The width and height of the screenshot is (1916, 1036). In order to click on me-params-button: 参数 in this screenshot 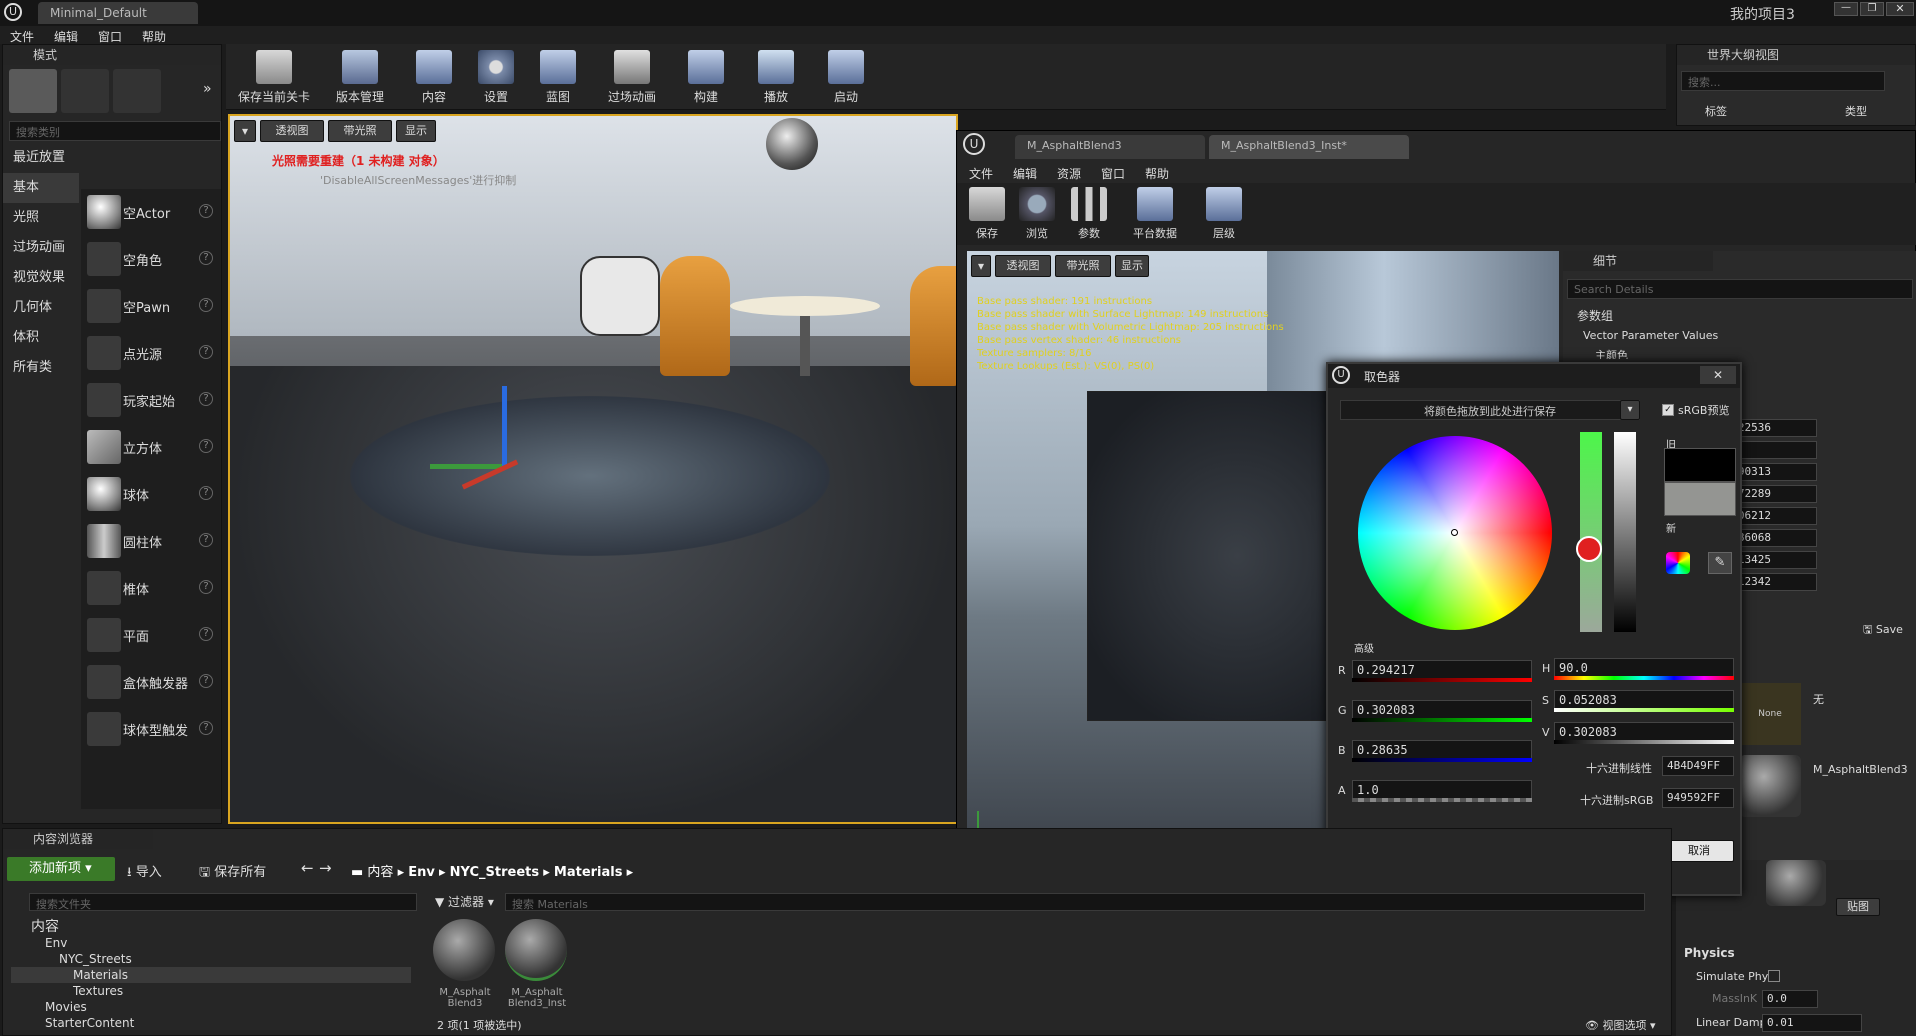, I will do `click(1089, 215)`.